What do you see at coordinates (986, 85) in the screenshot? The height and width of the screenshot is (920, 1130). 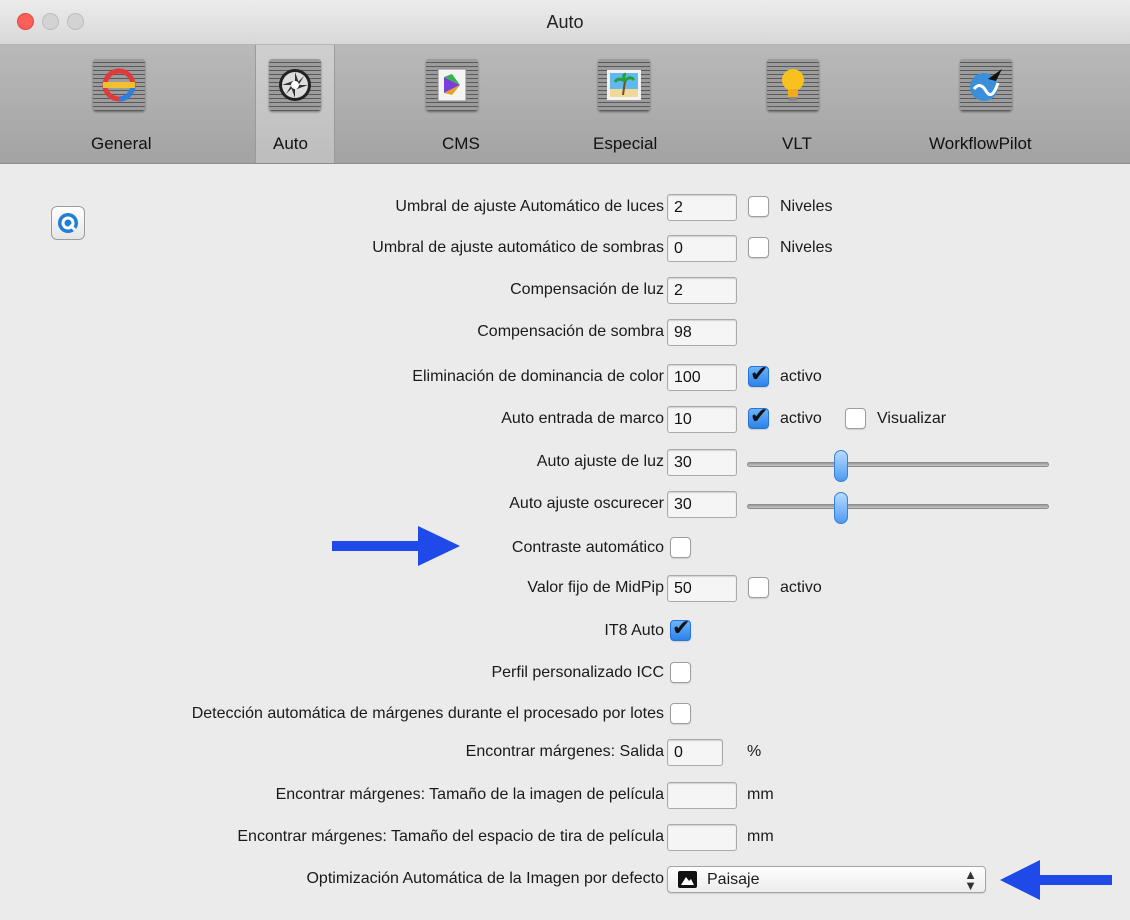 I see `workflowpilot-icon` at bounding box center [986, 85].